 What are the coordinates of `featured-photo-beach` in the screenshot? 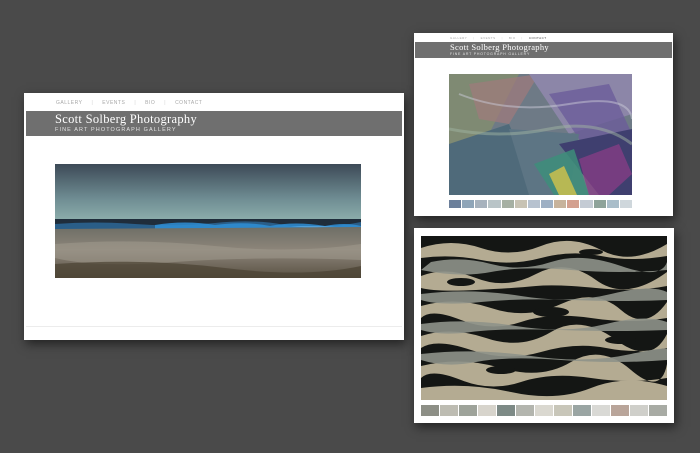 It's located at (208, 221).